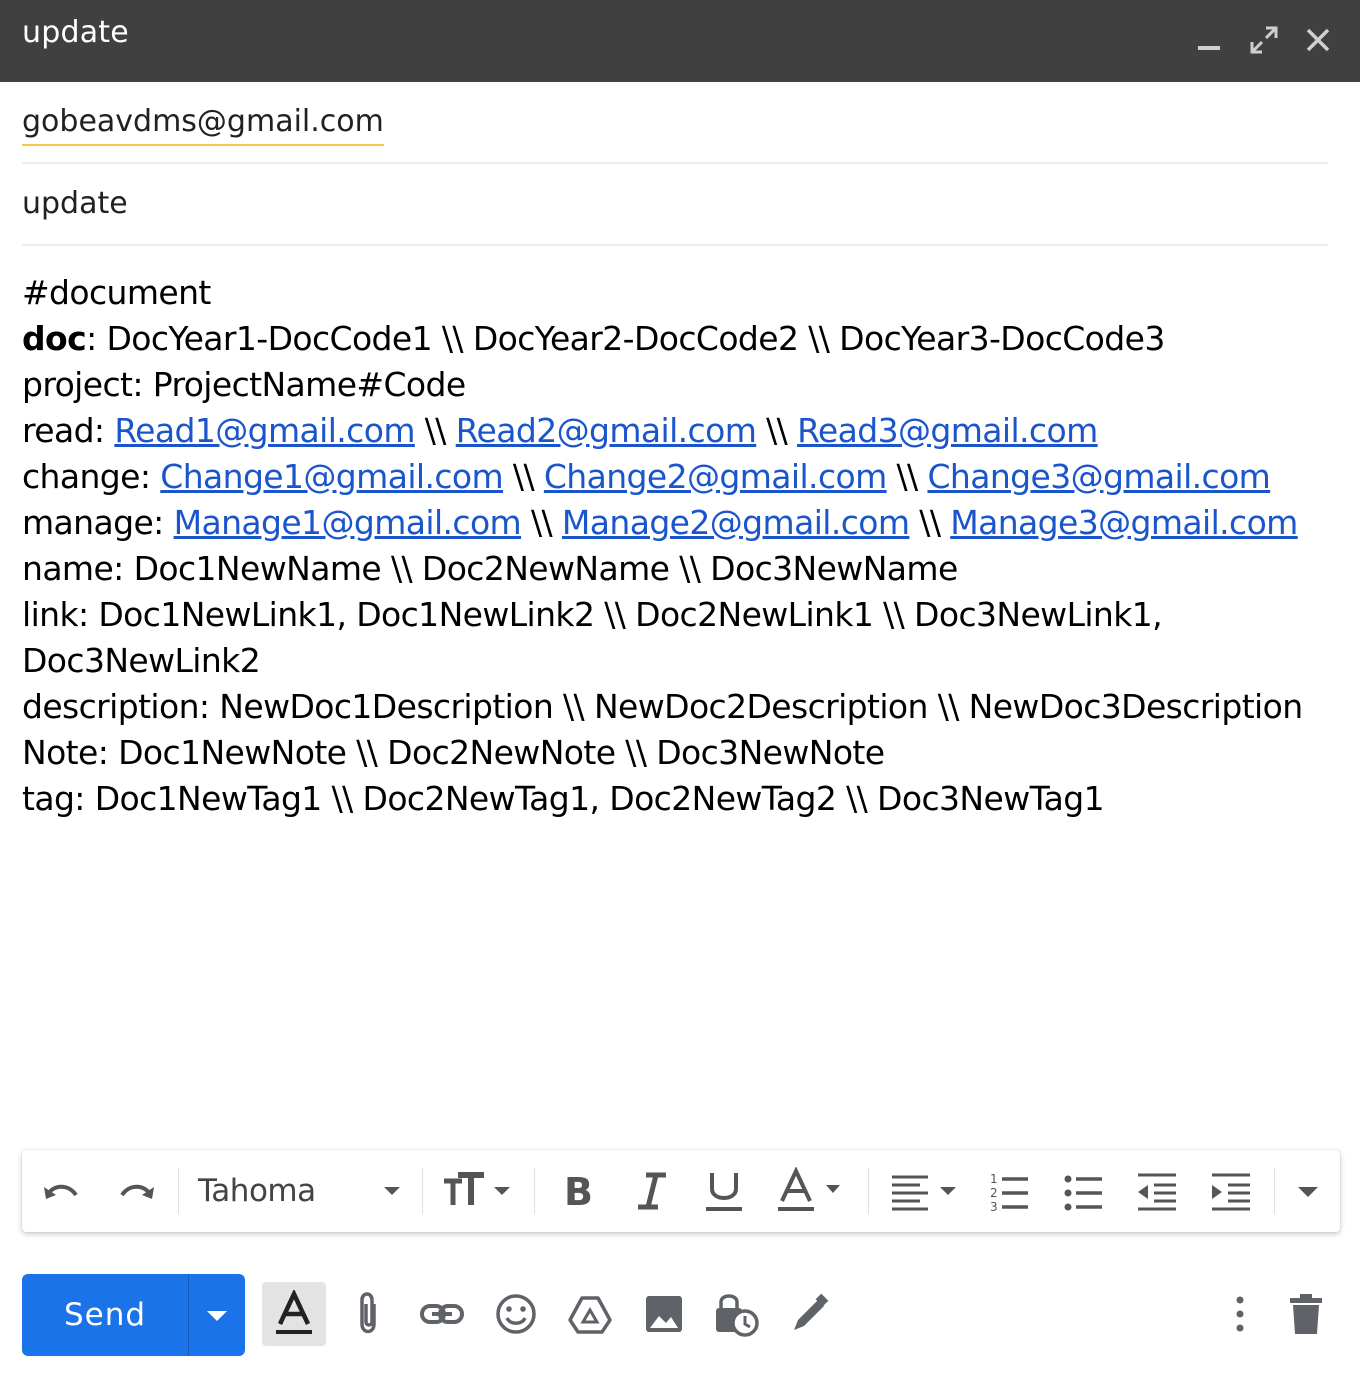 This screenshot has height=1380, width=1360. What do you see at coordinates (736, 522) in the screenshot?
I see `manage-link-2: Manage2@gmail.com` at bounding box center [736, 522].